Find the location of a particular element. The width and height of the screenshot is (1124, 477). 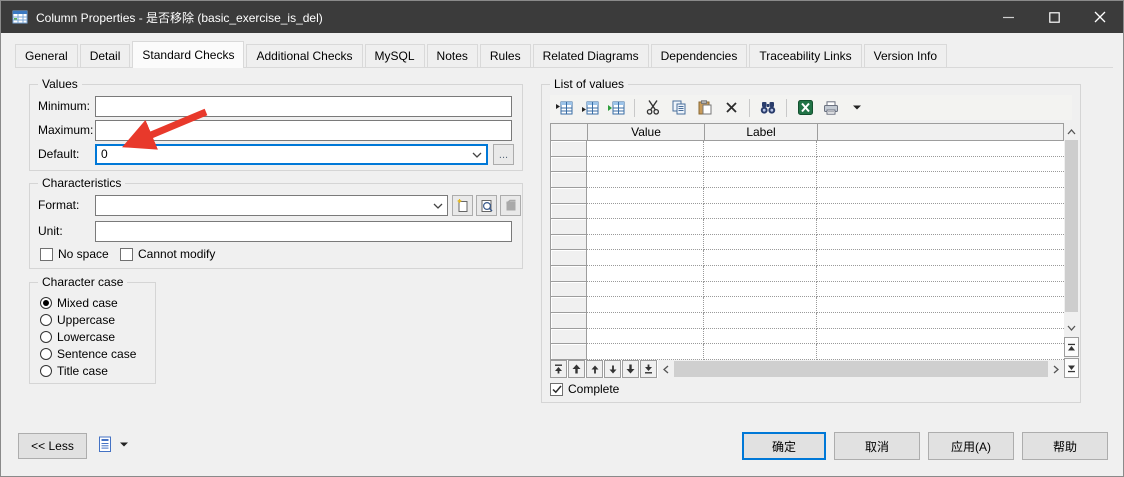

horizontal-scrollbar is located at coordinates (861, 369).